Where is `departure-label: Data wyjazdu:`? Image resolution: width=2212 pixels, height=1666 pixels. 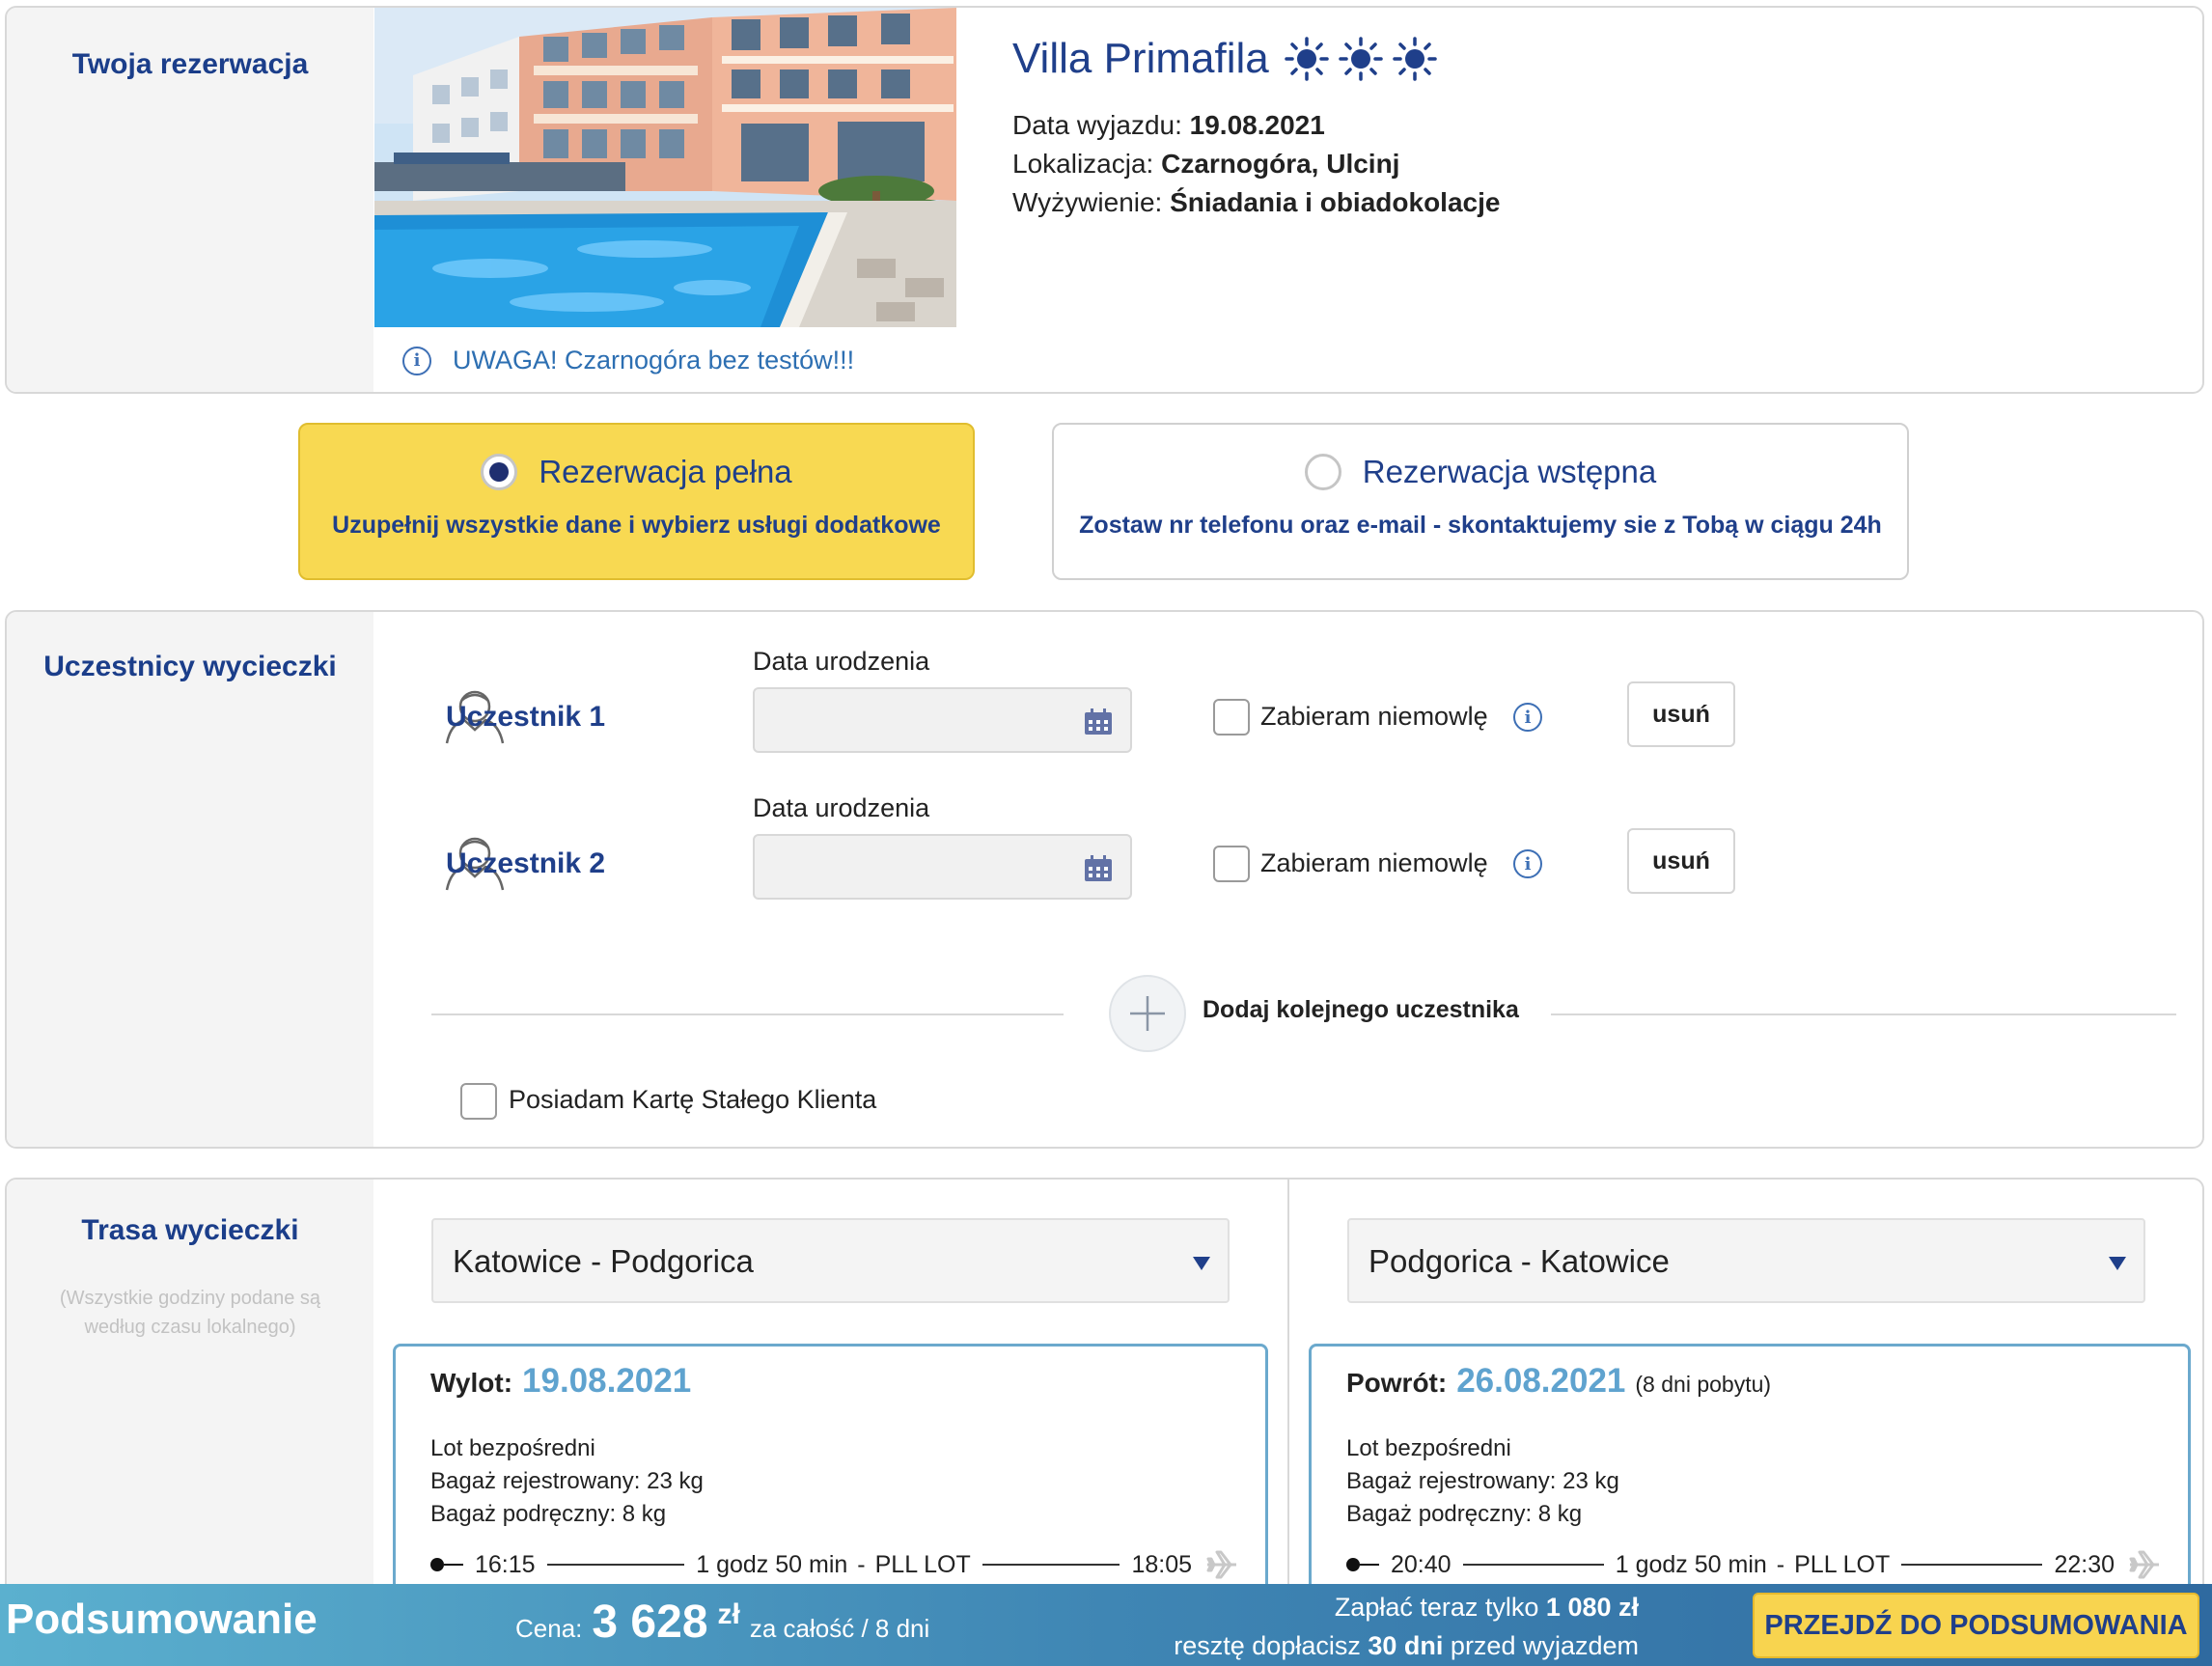 departure-label: Data wyjazdu: is located at coordinates (1097, 125).